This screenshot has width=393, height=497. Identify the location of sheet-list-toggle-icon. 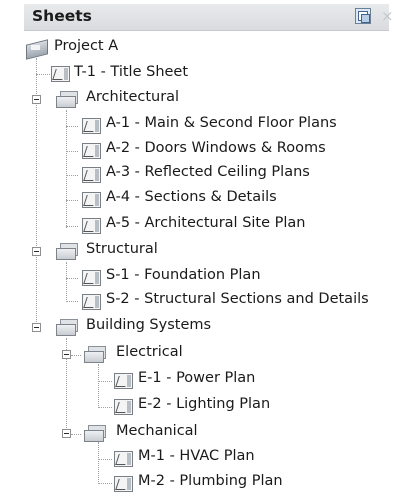
(363, 16).